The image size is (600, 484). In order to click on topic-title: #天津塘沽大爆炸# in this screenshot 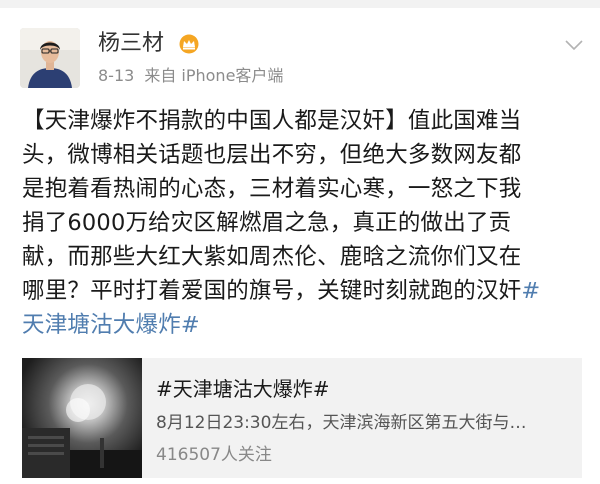, I will do `click(243, 389)`.